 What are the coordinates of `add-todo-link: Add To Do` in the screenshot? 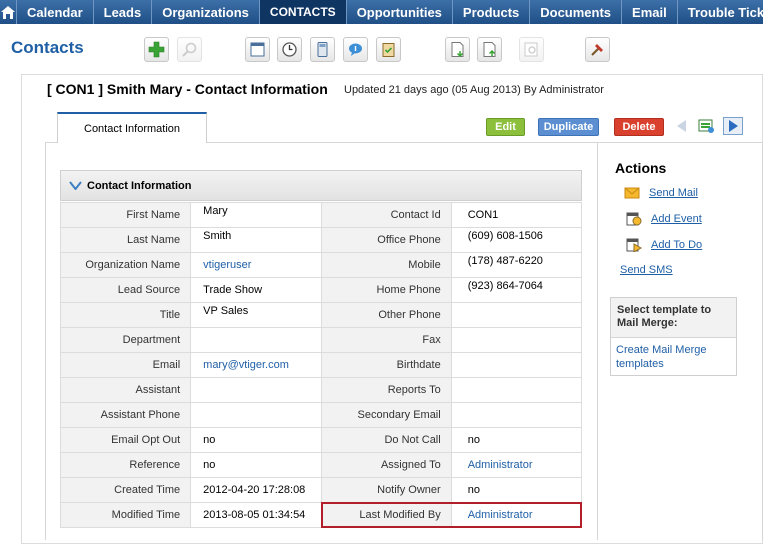 It's located at (676, 245).